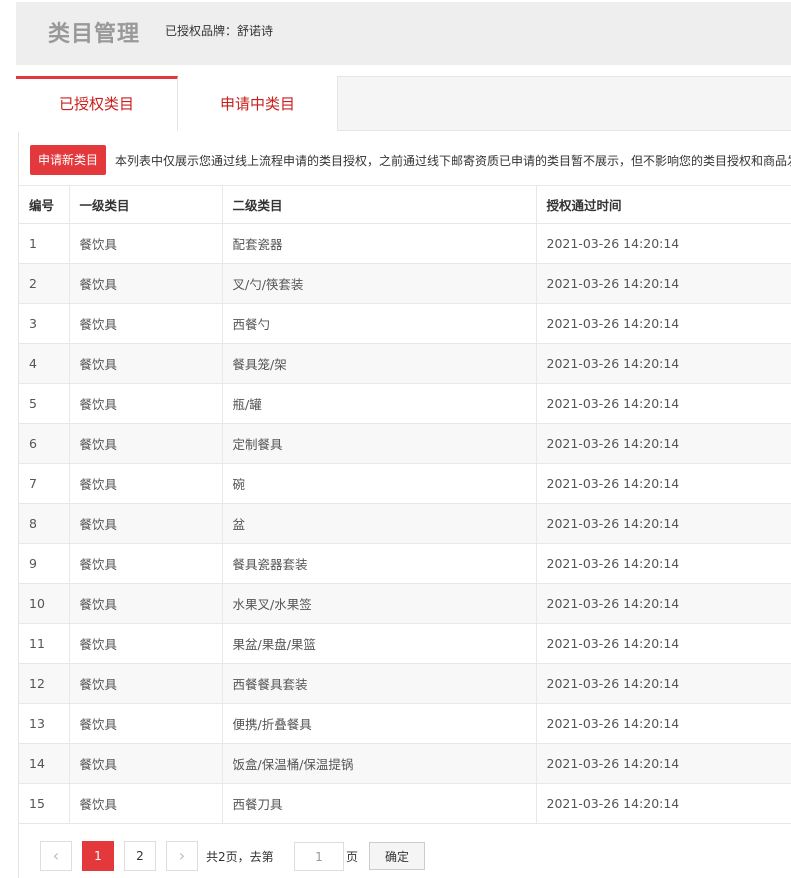  I want to click on cell-secondary-category: 叉/勺/筷套装, so click(378, 283).